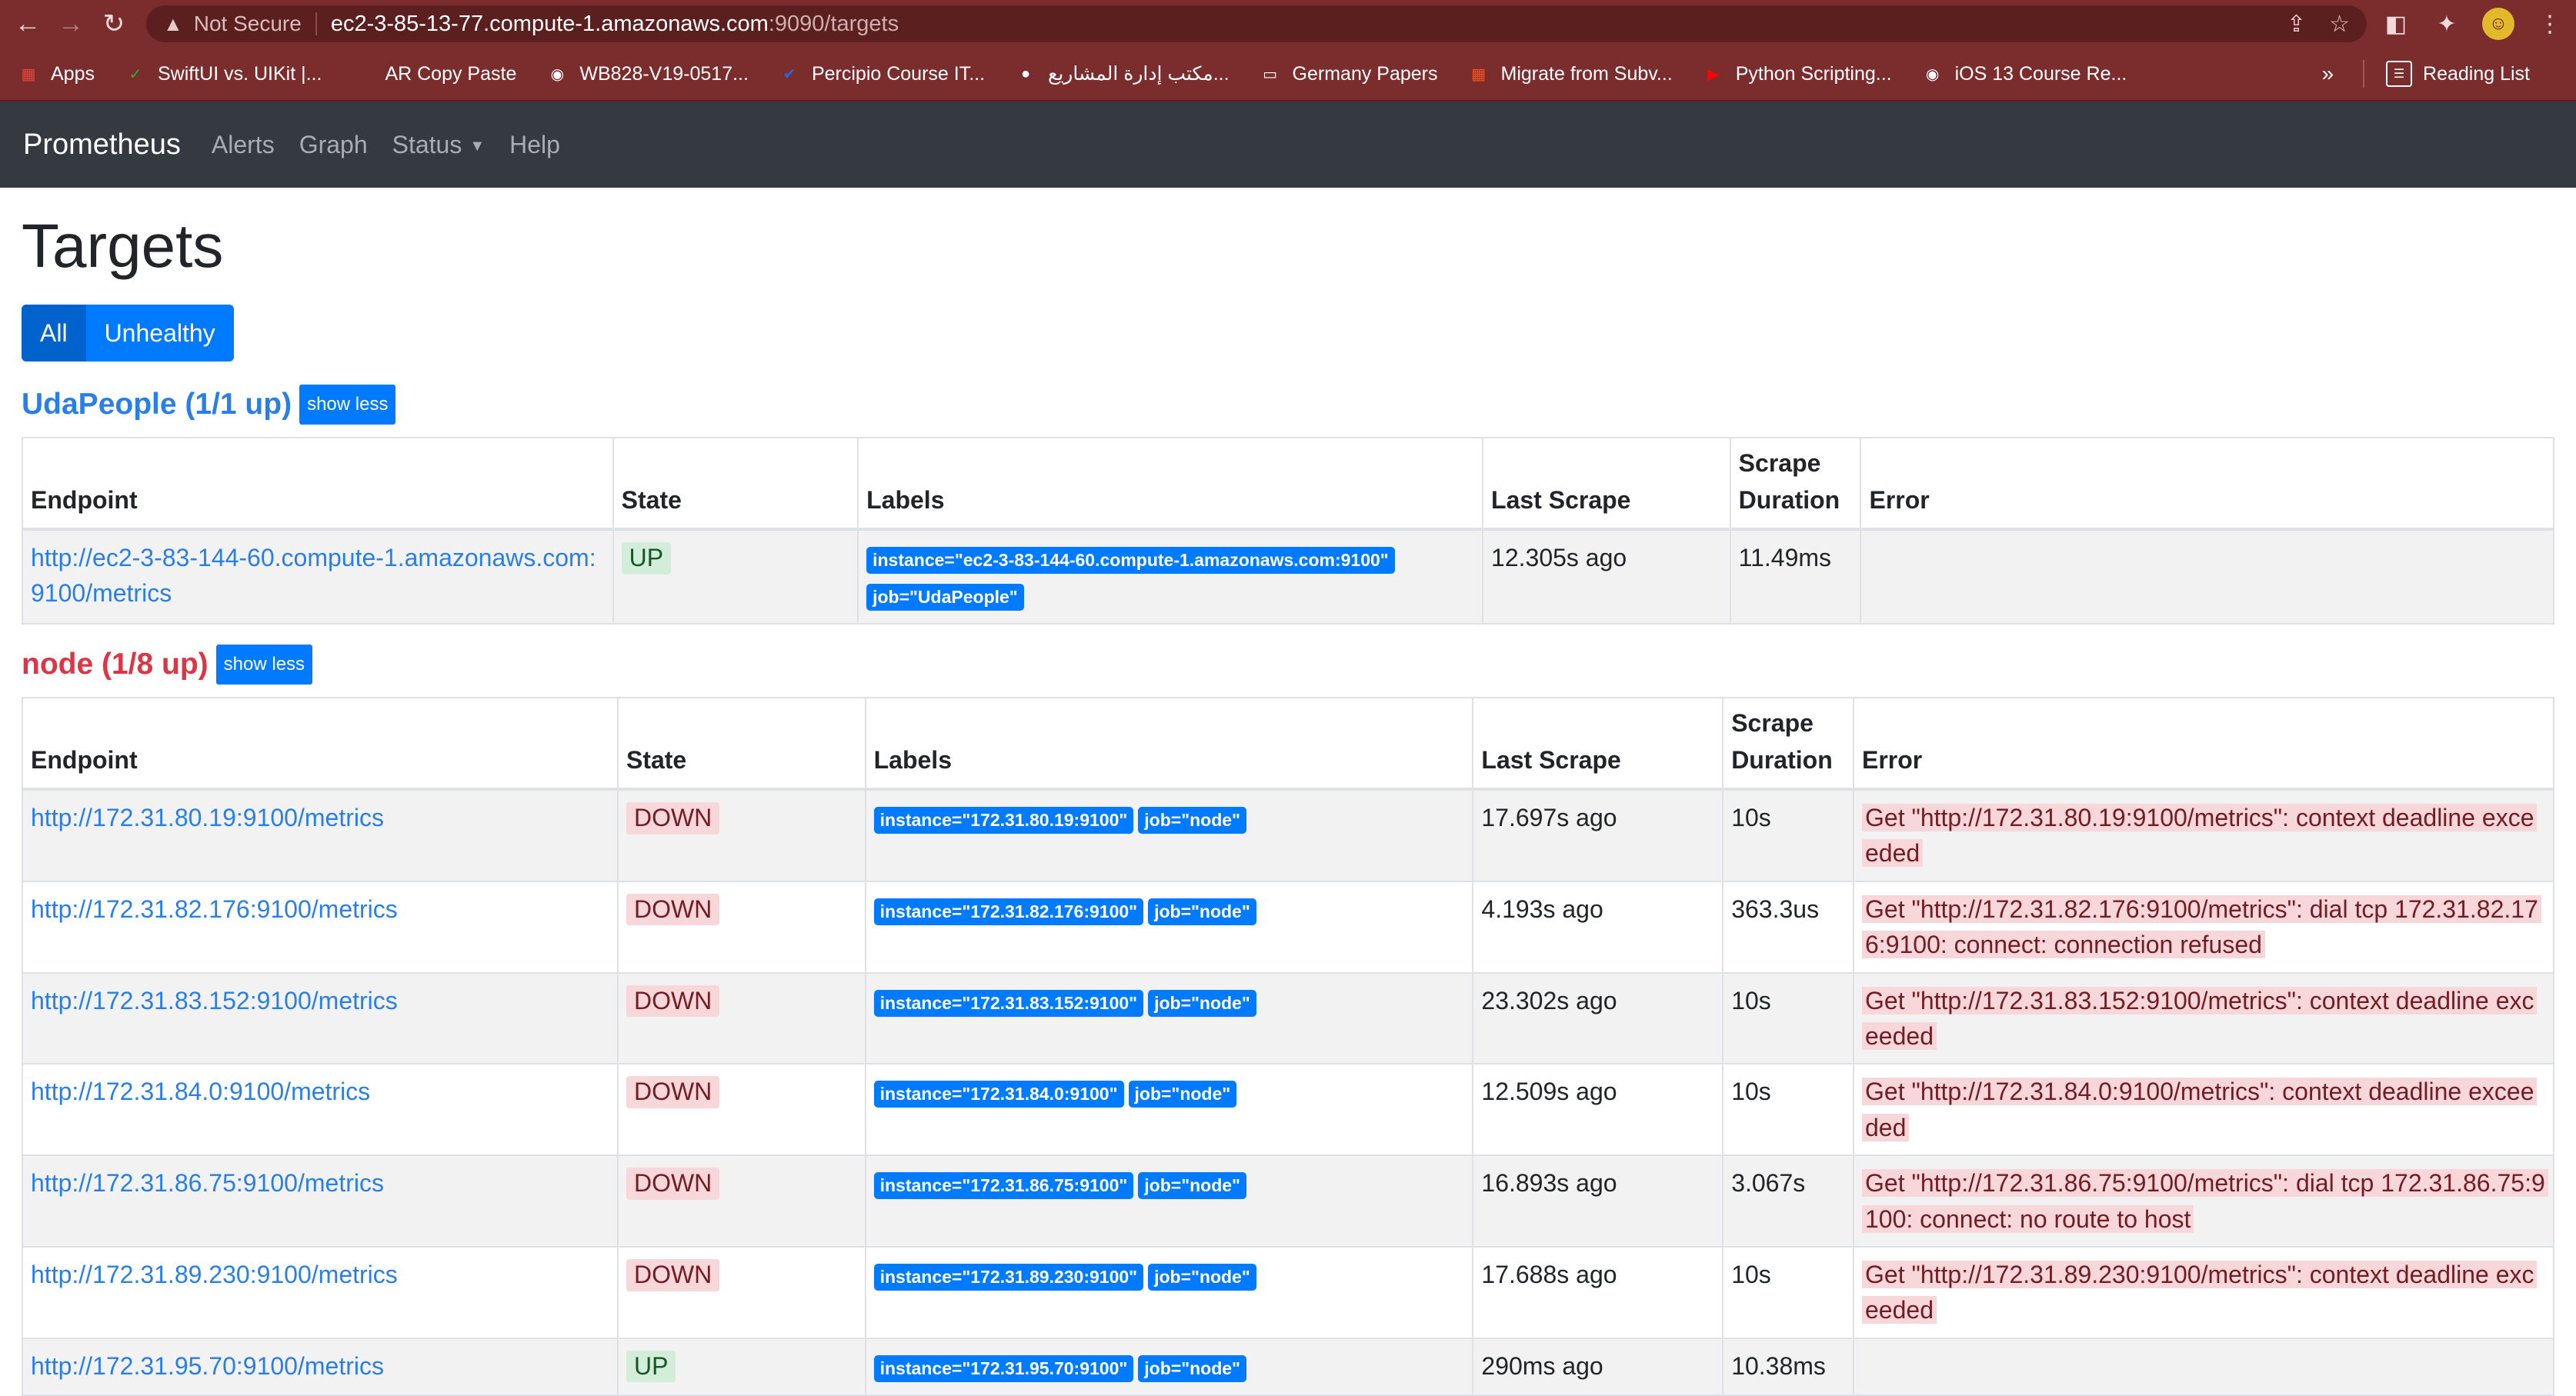 This screenshot has width=2576, height=1396. Describe the element at coordinates (1607, 484) in the screenshot. I see `col-last-scrape-header: Last Scrape` at that location.